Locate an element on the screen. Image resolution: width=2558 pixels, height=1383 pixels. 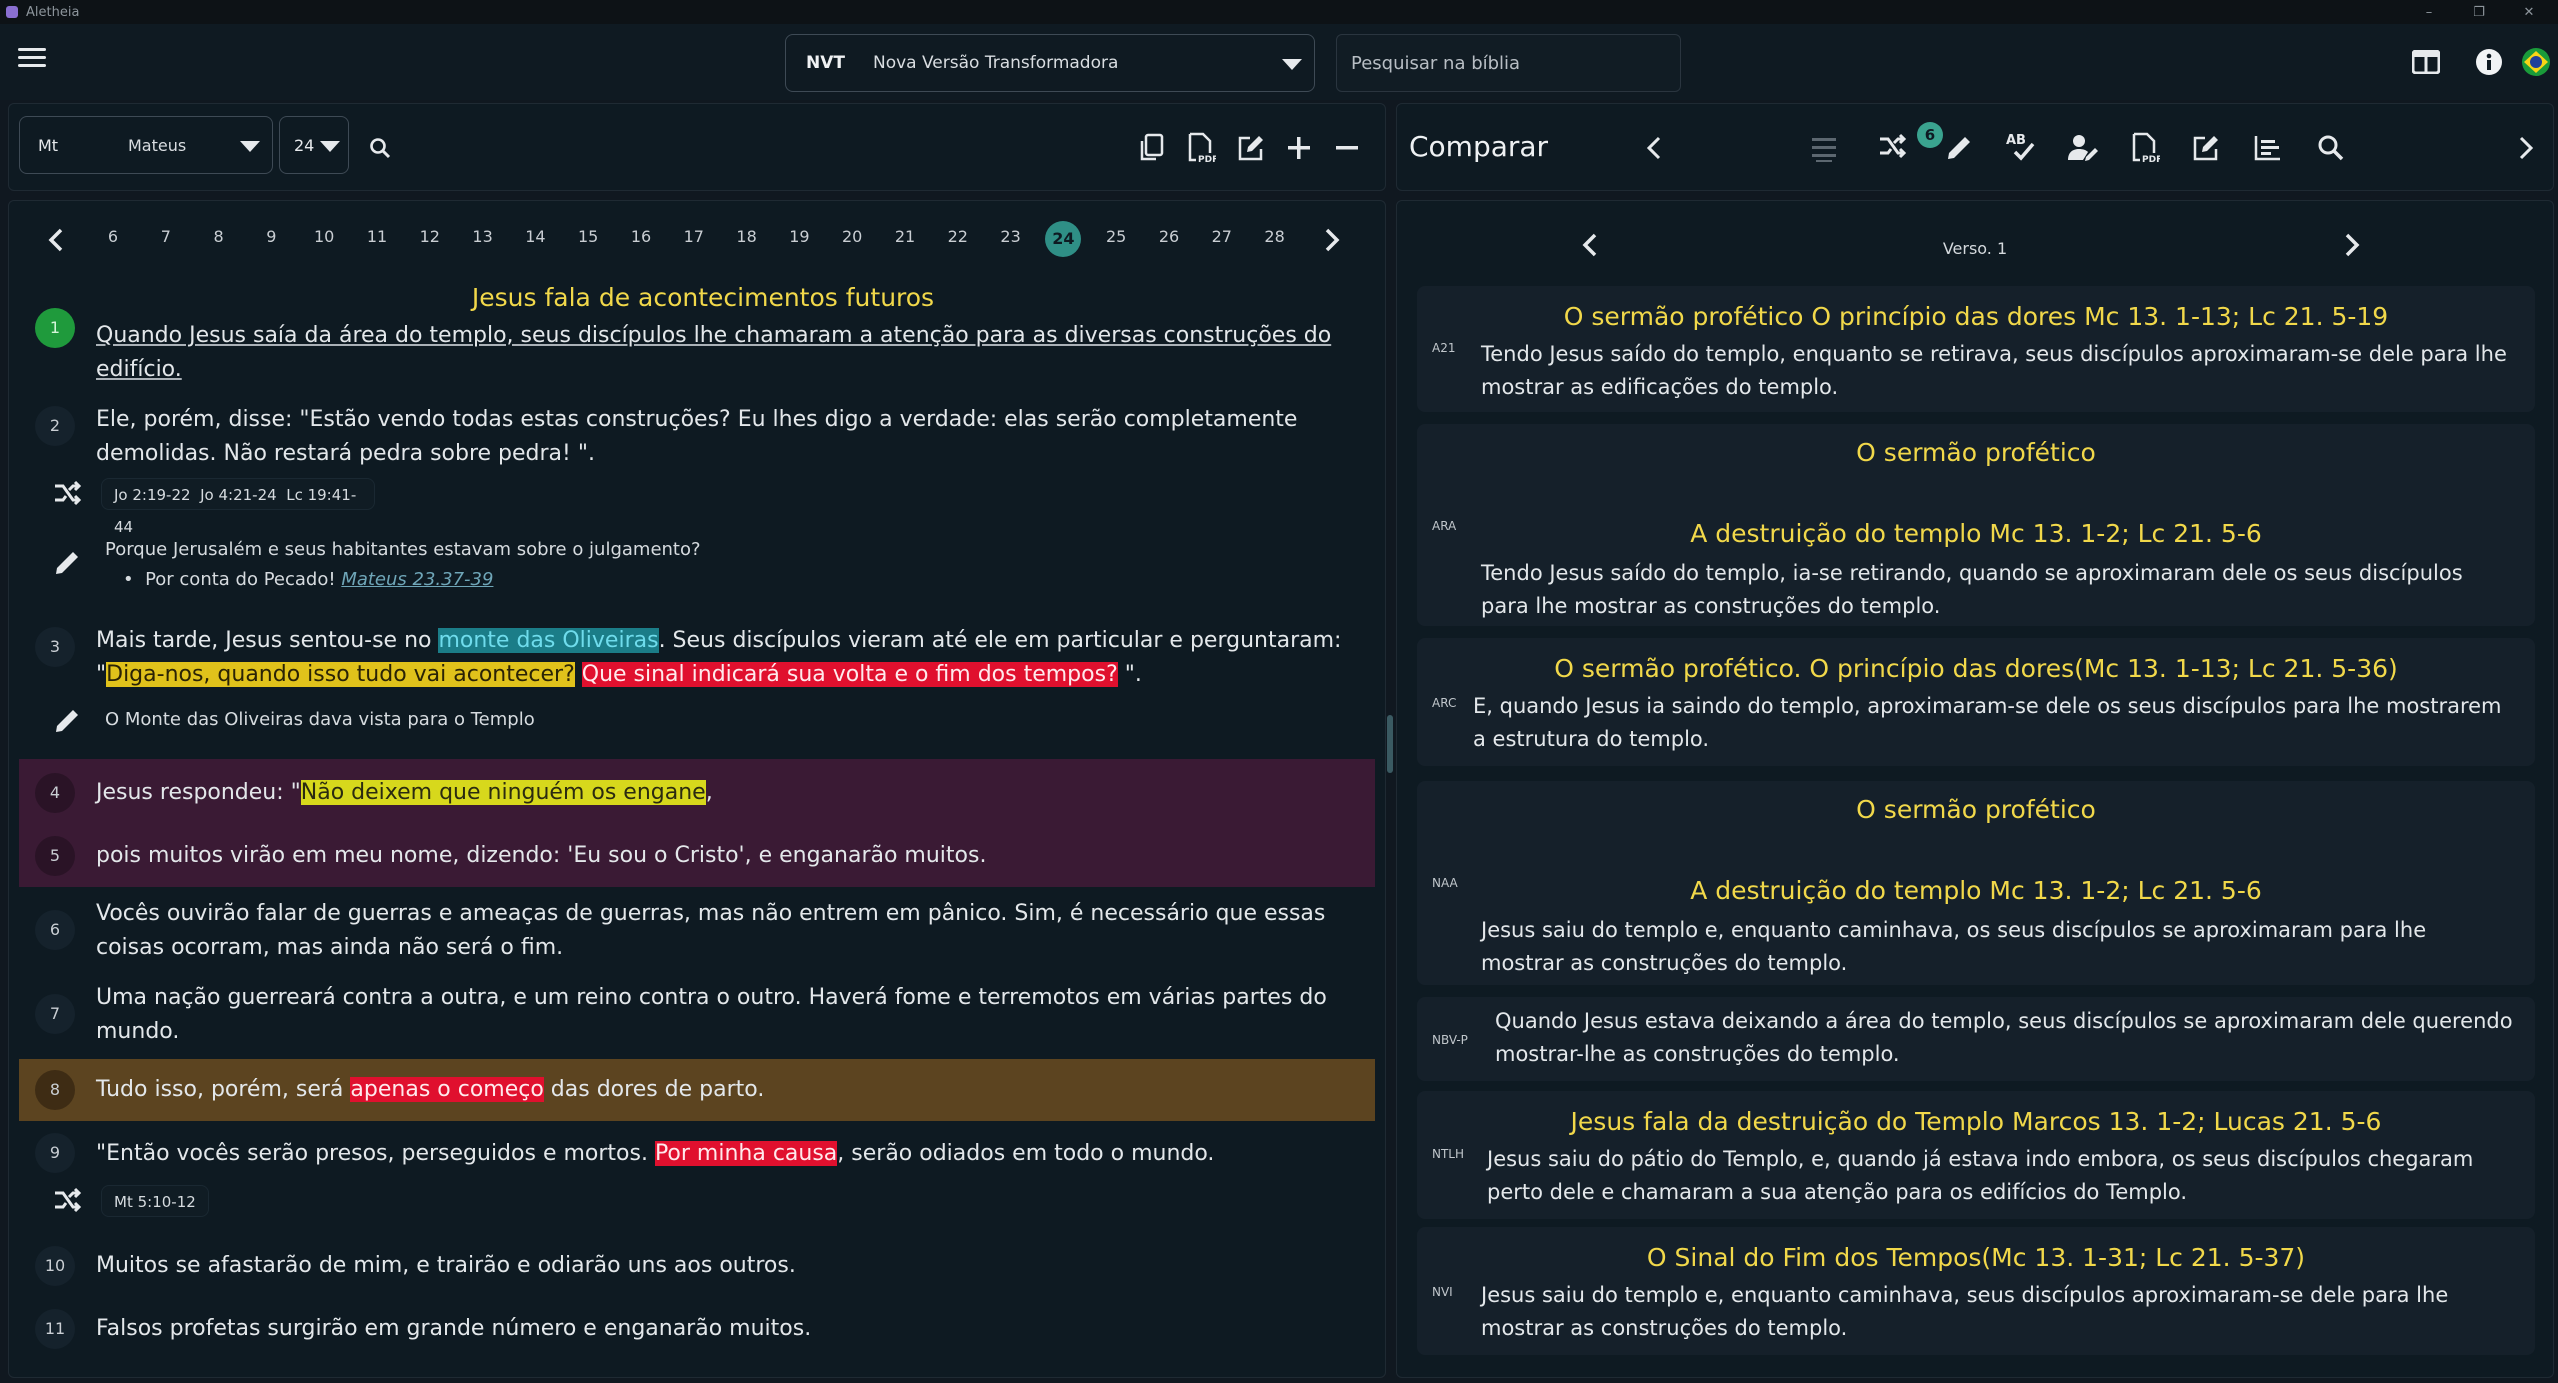
chapter-link: 18 is located at coordinates (747, 236).